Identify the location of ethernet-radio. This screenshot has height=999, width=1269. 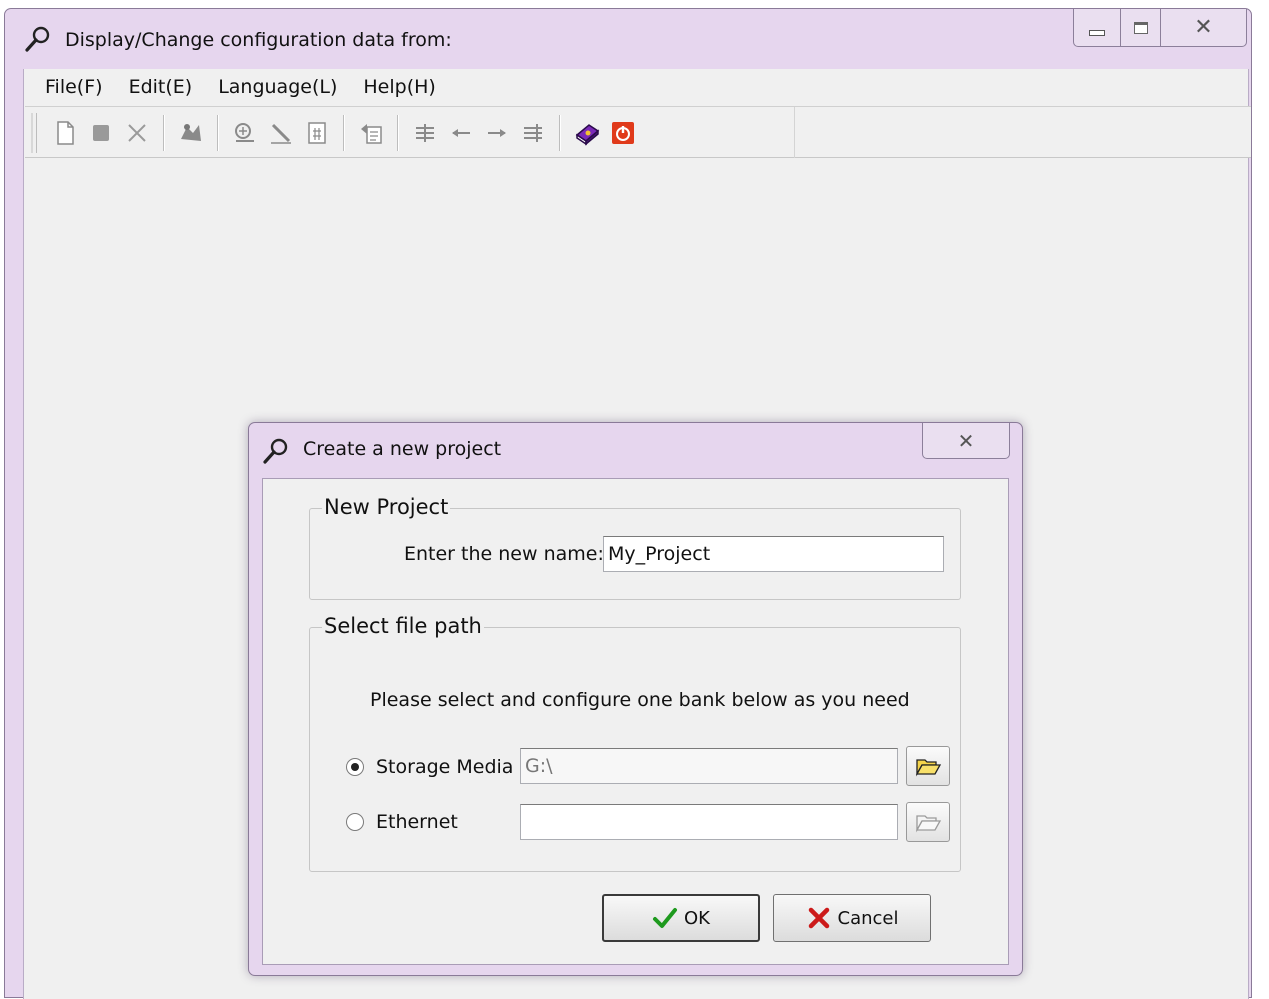
(355, 822).